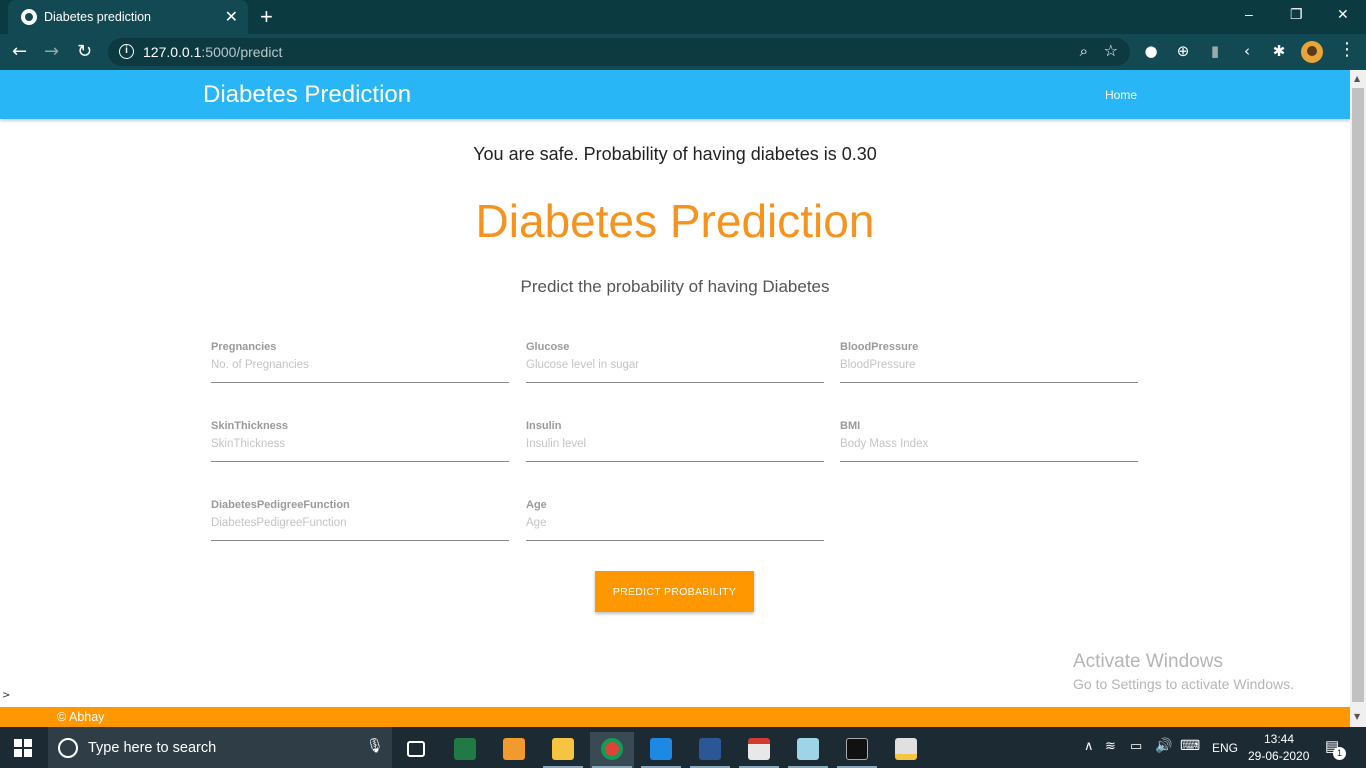 This screenshot has width=1366, height=768. I want to click on task-view-icon, so click(416, 750).